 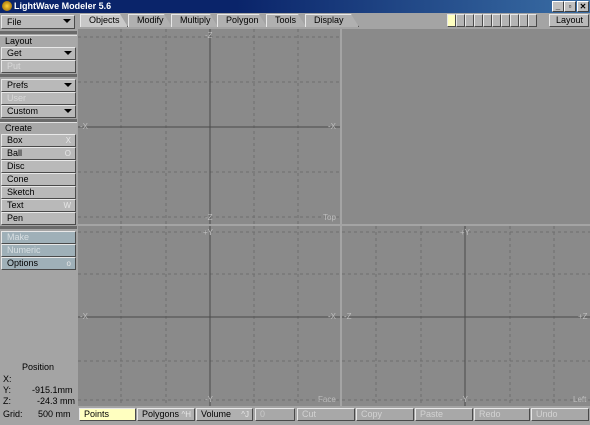 What do you see at coordinates (84, 126) in the screenshot?
I see `top-left-label: -X` at bounding box center [84, 126].